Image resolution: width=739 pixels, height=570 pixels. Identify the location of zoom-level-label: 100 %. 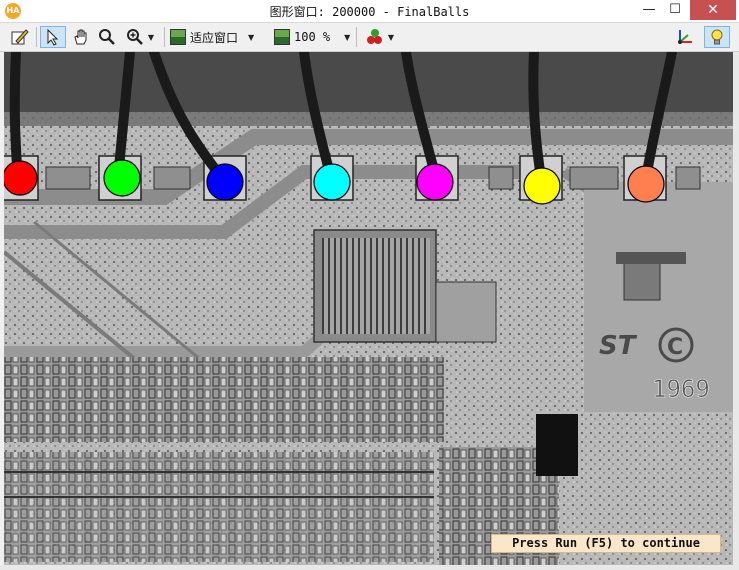
(312, 37).